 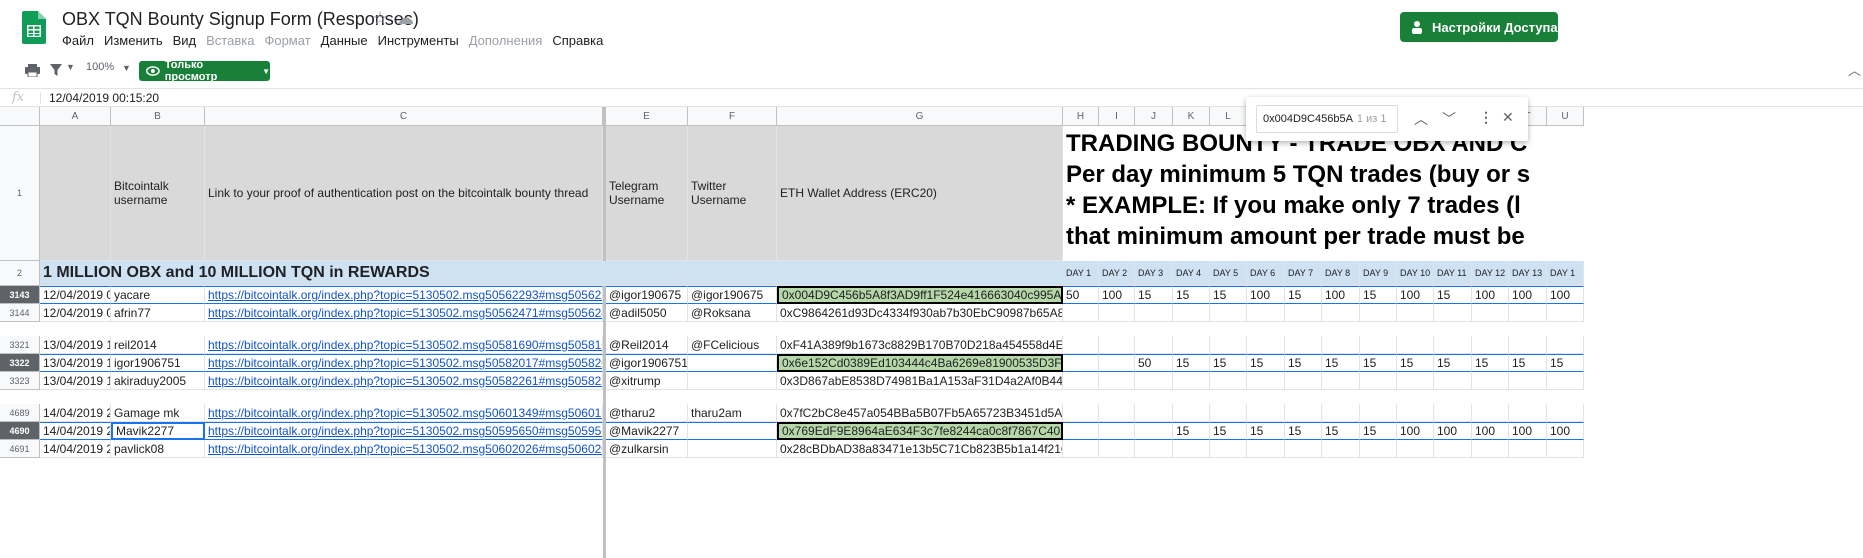 What do you see at coordinates (732, 313) in the screenshot?
I see `twitter-cell: @Roksana` at bounding box center [732, 313].